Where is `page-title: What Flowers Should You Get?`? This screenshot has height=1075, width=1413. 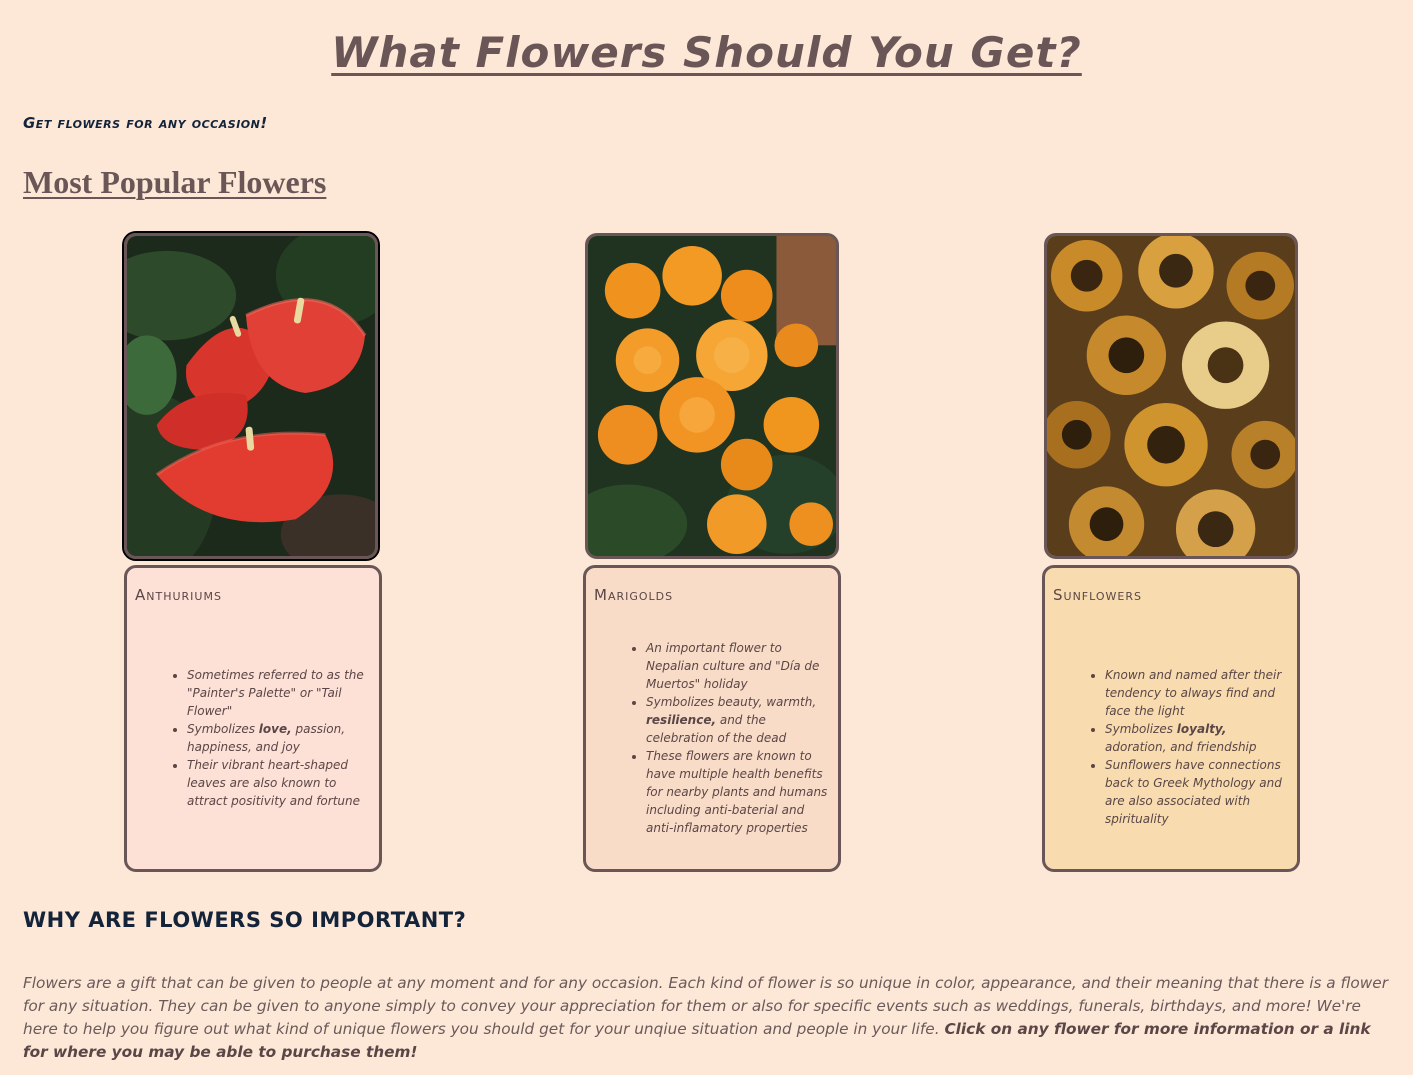 page-title: What Flowers Should You Get? is located at coordinates (706, 52).